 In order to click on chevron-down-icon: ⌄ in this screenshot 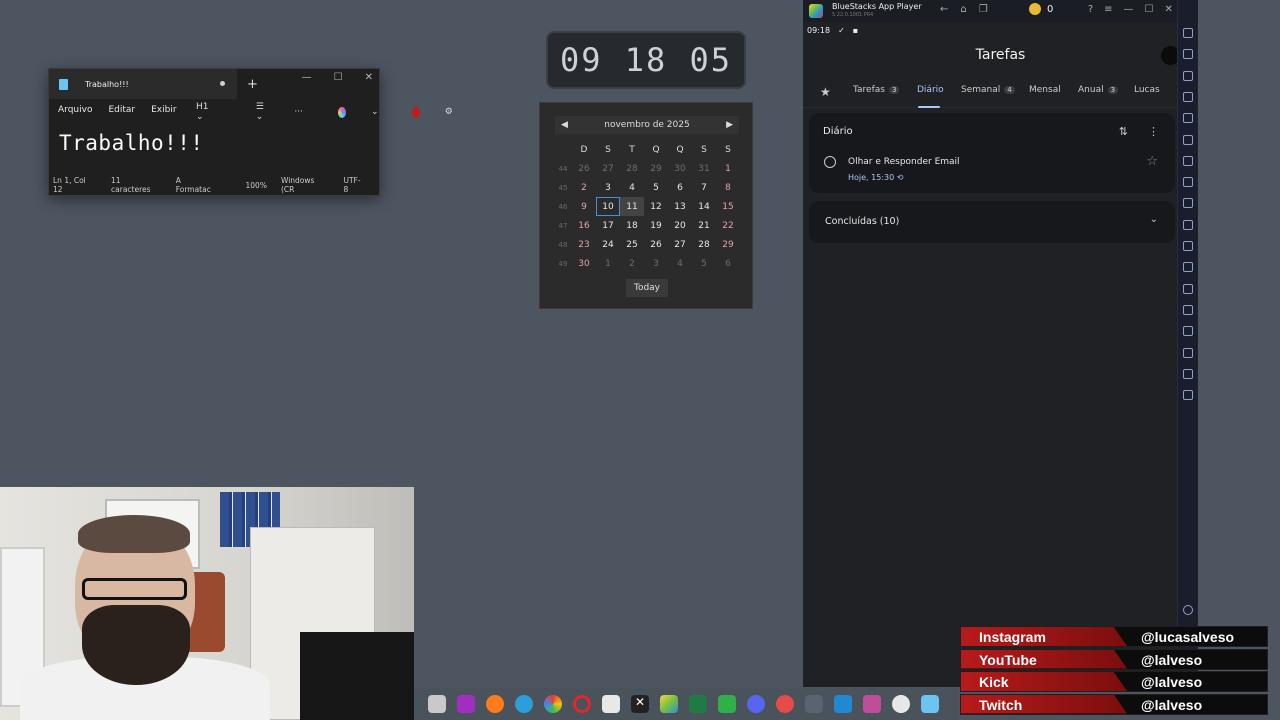, I will do `click(1154, 219)`.